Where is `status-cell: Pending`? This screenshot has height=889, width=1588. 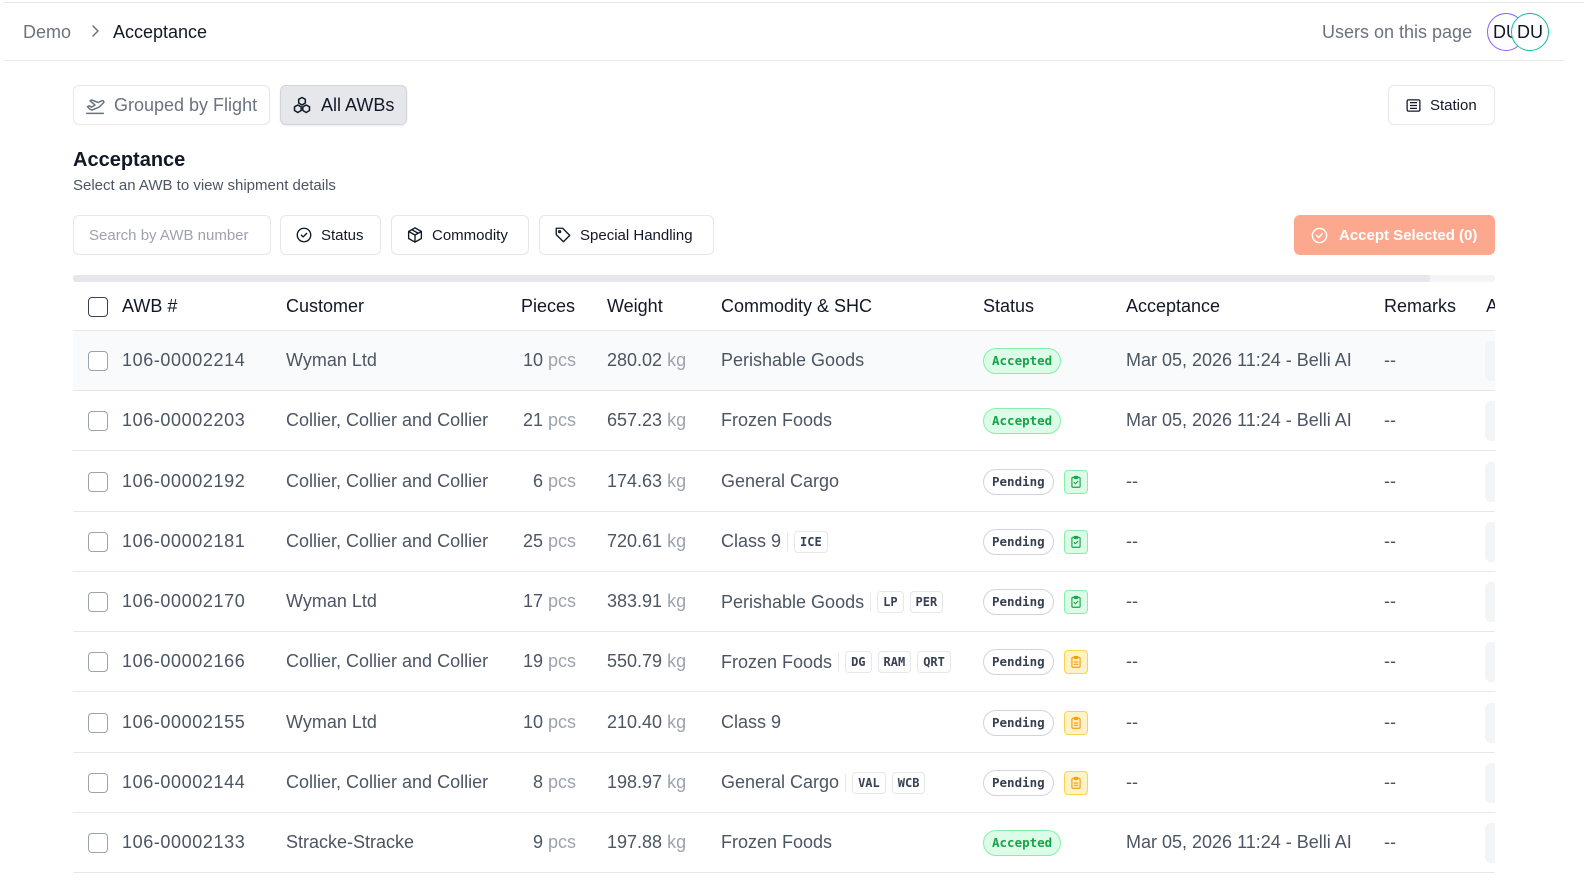
status-cell: Pending is located at coordinates (1035, 481).